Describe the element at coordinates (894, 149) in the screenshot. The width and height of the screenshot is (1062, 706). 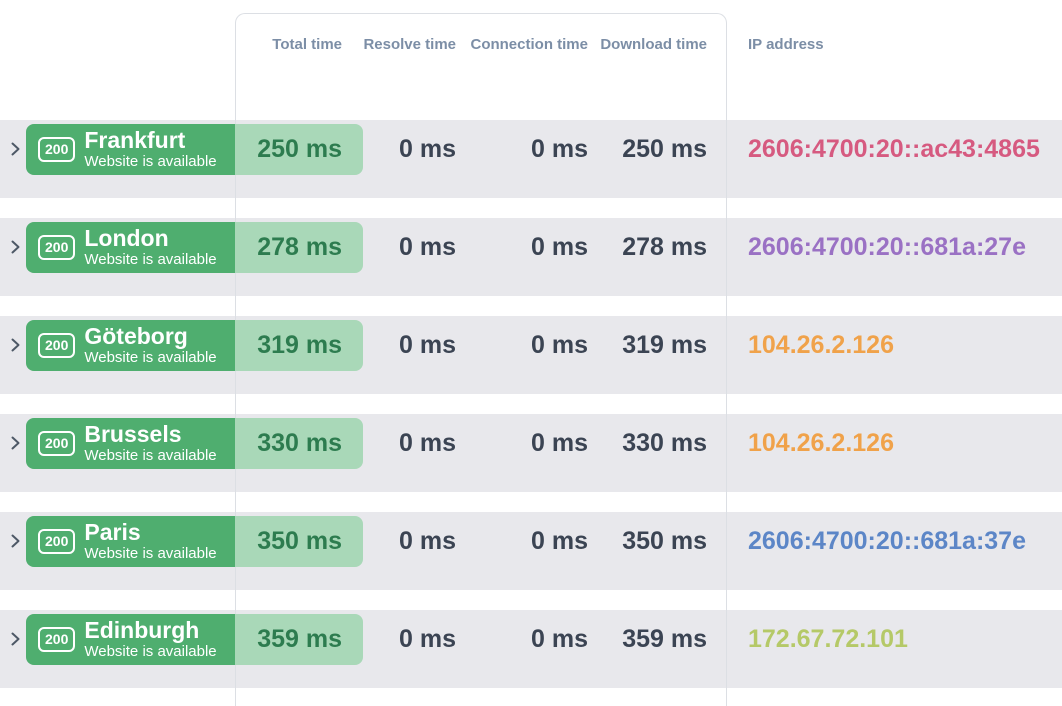
I see `ip-address: 2606:4700:20::ac43:4865` at that location.